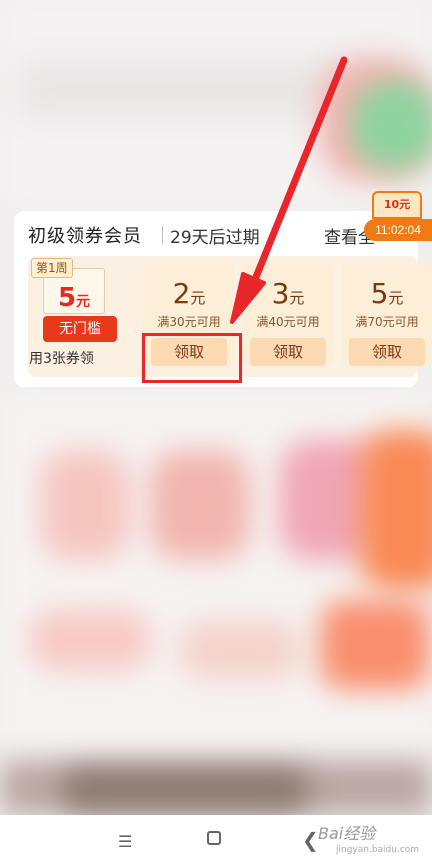 Image resolution: width=432 pixels, height=864 pixels. I want to click on home-icon, so click(214, 838).